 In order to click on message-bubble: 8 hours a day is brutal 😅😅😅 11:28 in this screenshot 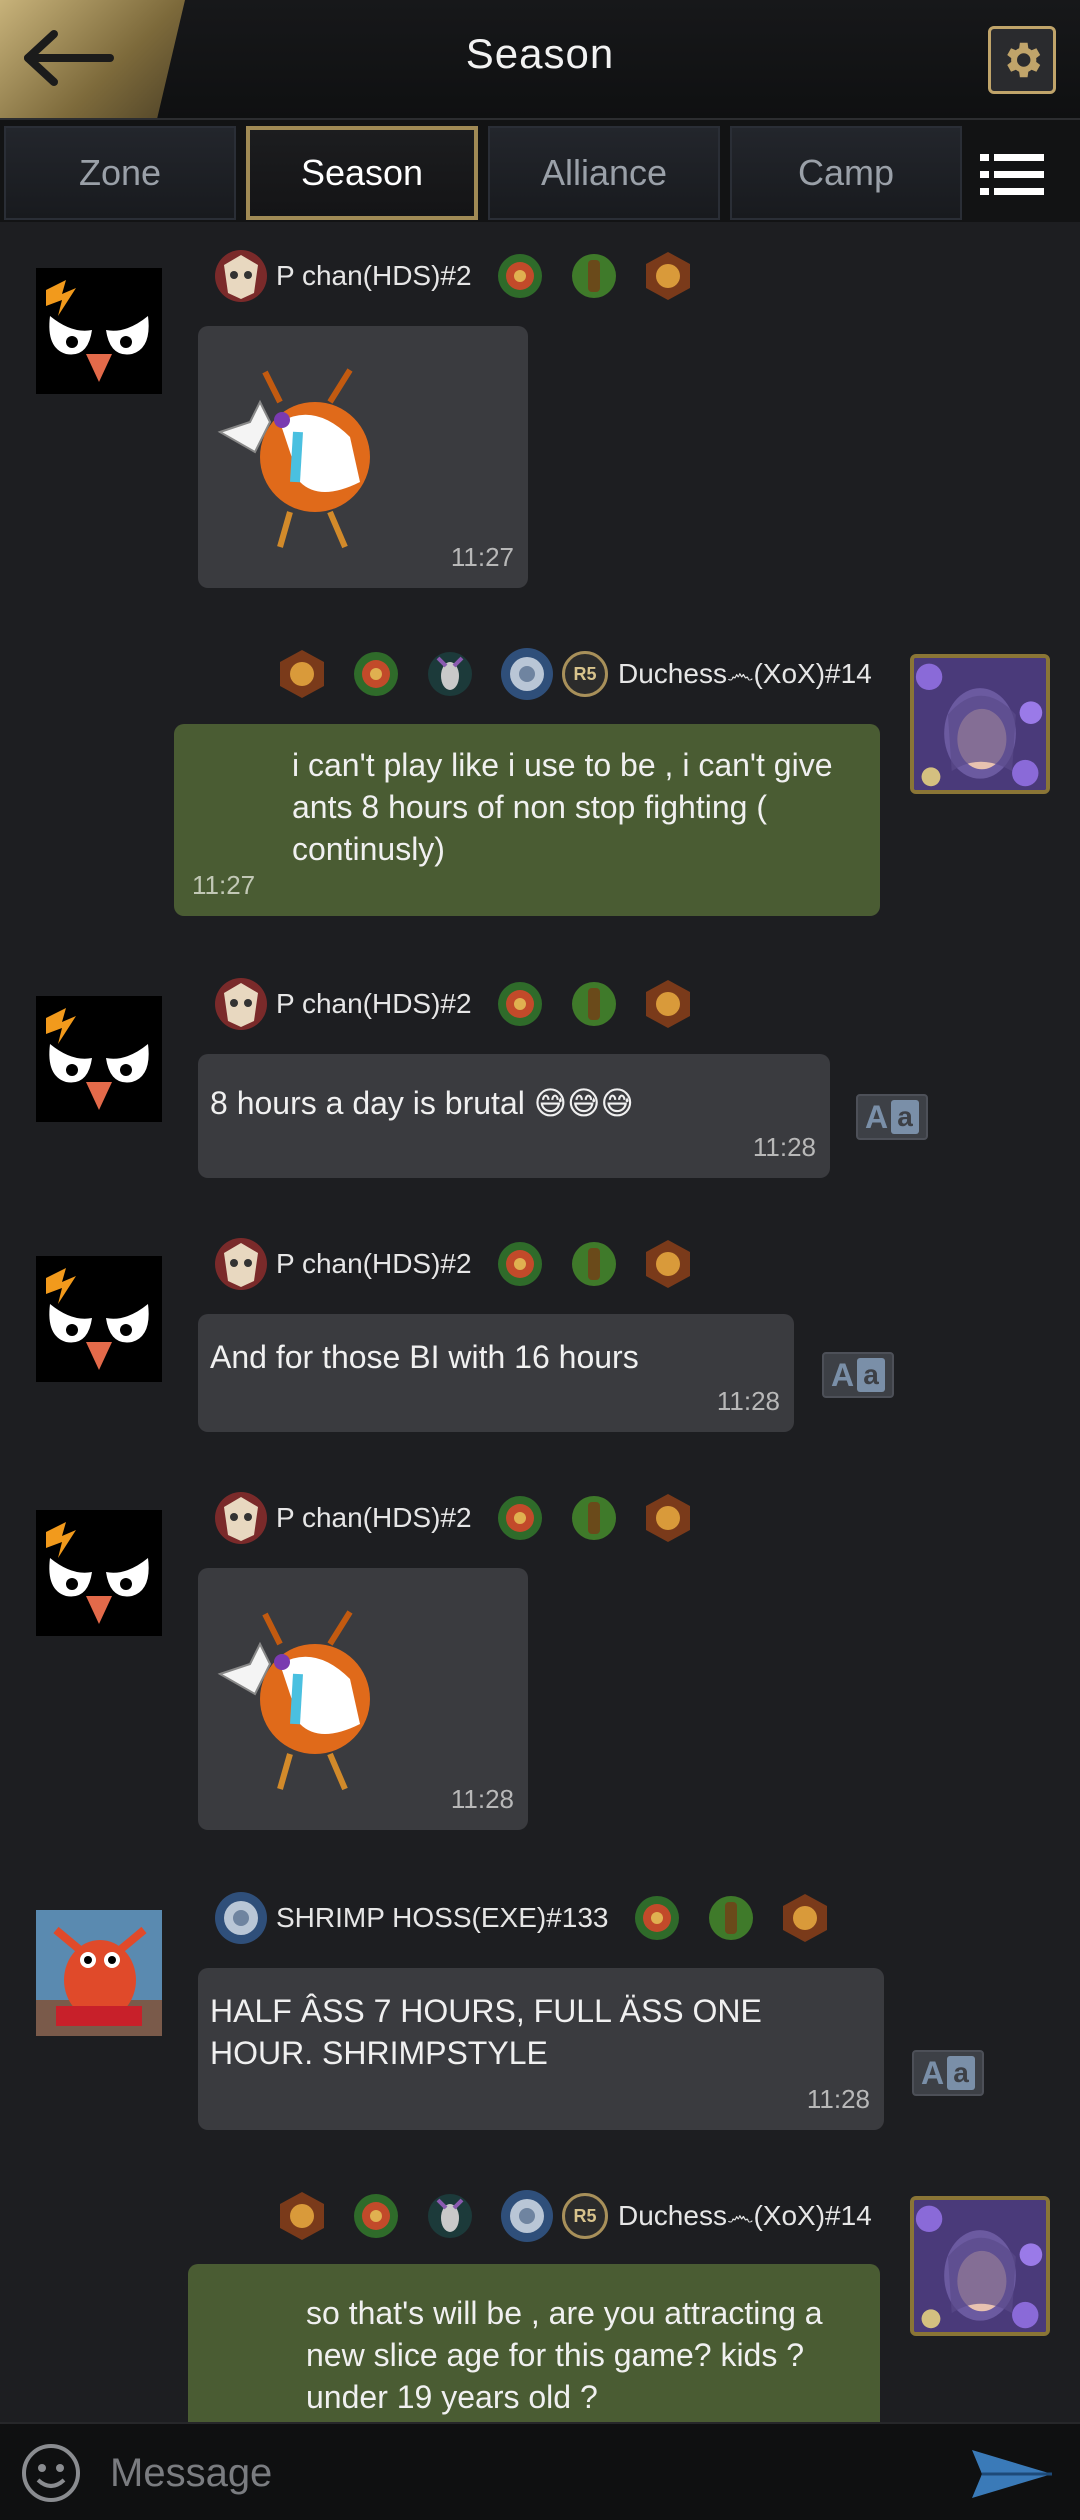, I will do `click(514, 1116)`.